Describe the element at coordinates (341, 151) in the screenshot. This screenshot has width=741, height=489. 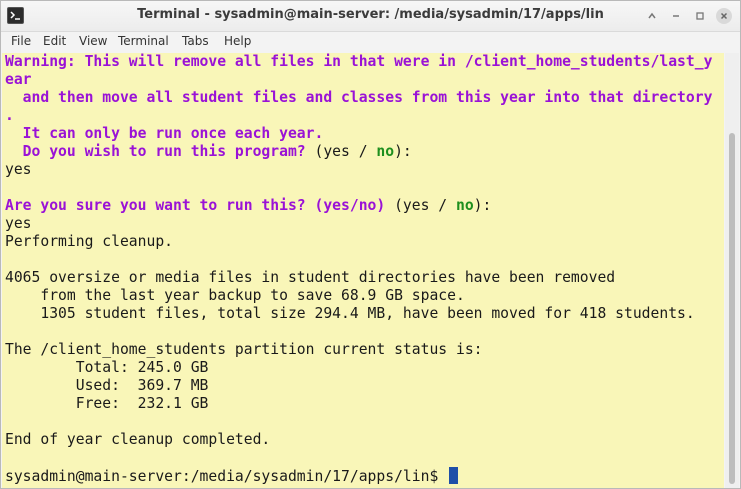
I see `prompt-1-options-open: (yes /` at that location.